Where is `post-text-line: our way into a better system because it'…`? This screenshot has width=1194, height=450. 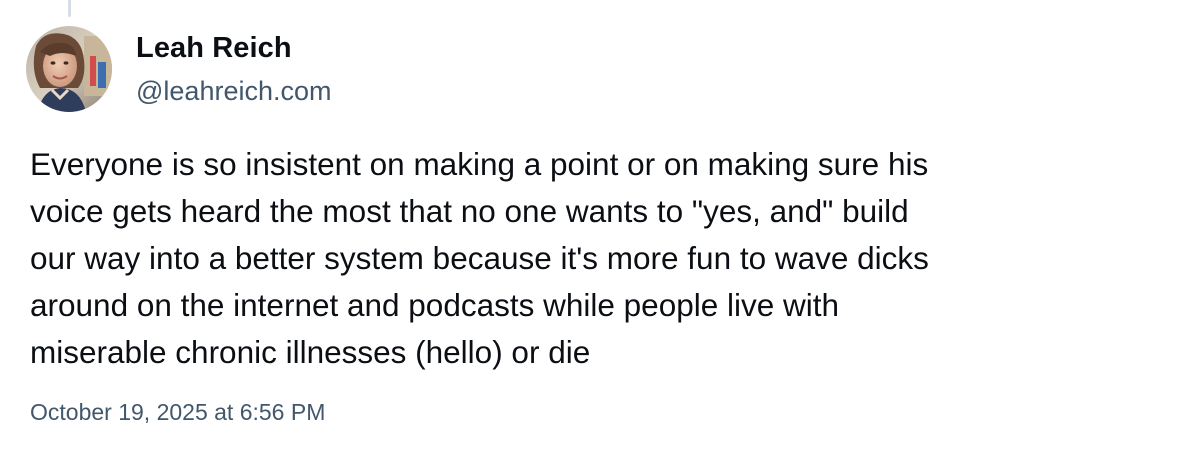 post-text-line: our way into a better system because it'… is located at coordinates (479, 258).